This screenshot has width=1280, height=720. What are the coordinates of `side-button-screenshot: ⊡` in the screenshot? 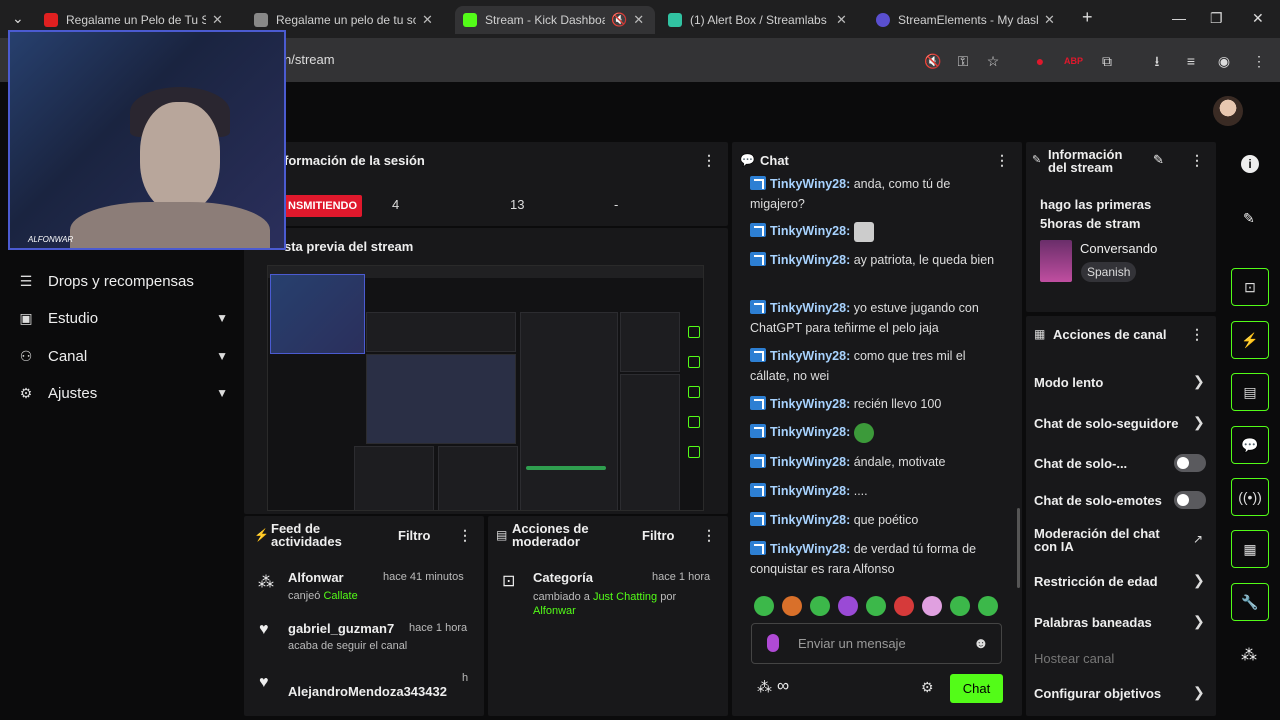 It's located at (1250, 287).